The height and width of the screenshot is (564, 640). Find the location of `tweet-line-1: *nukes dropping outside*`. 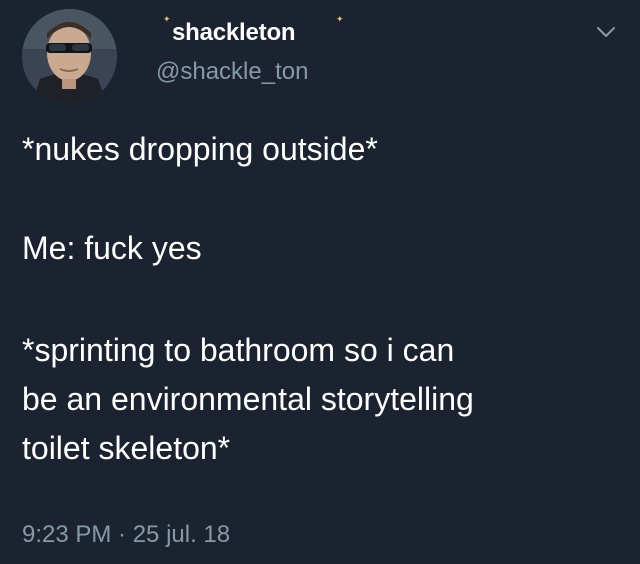

tweet-line-1: *nukes dropping outside* is located at coordinates (200, 149).